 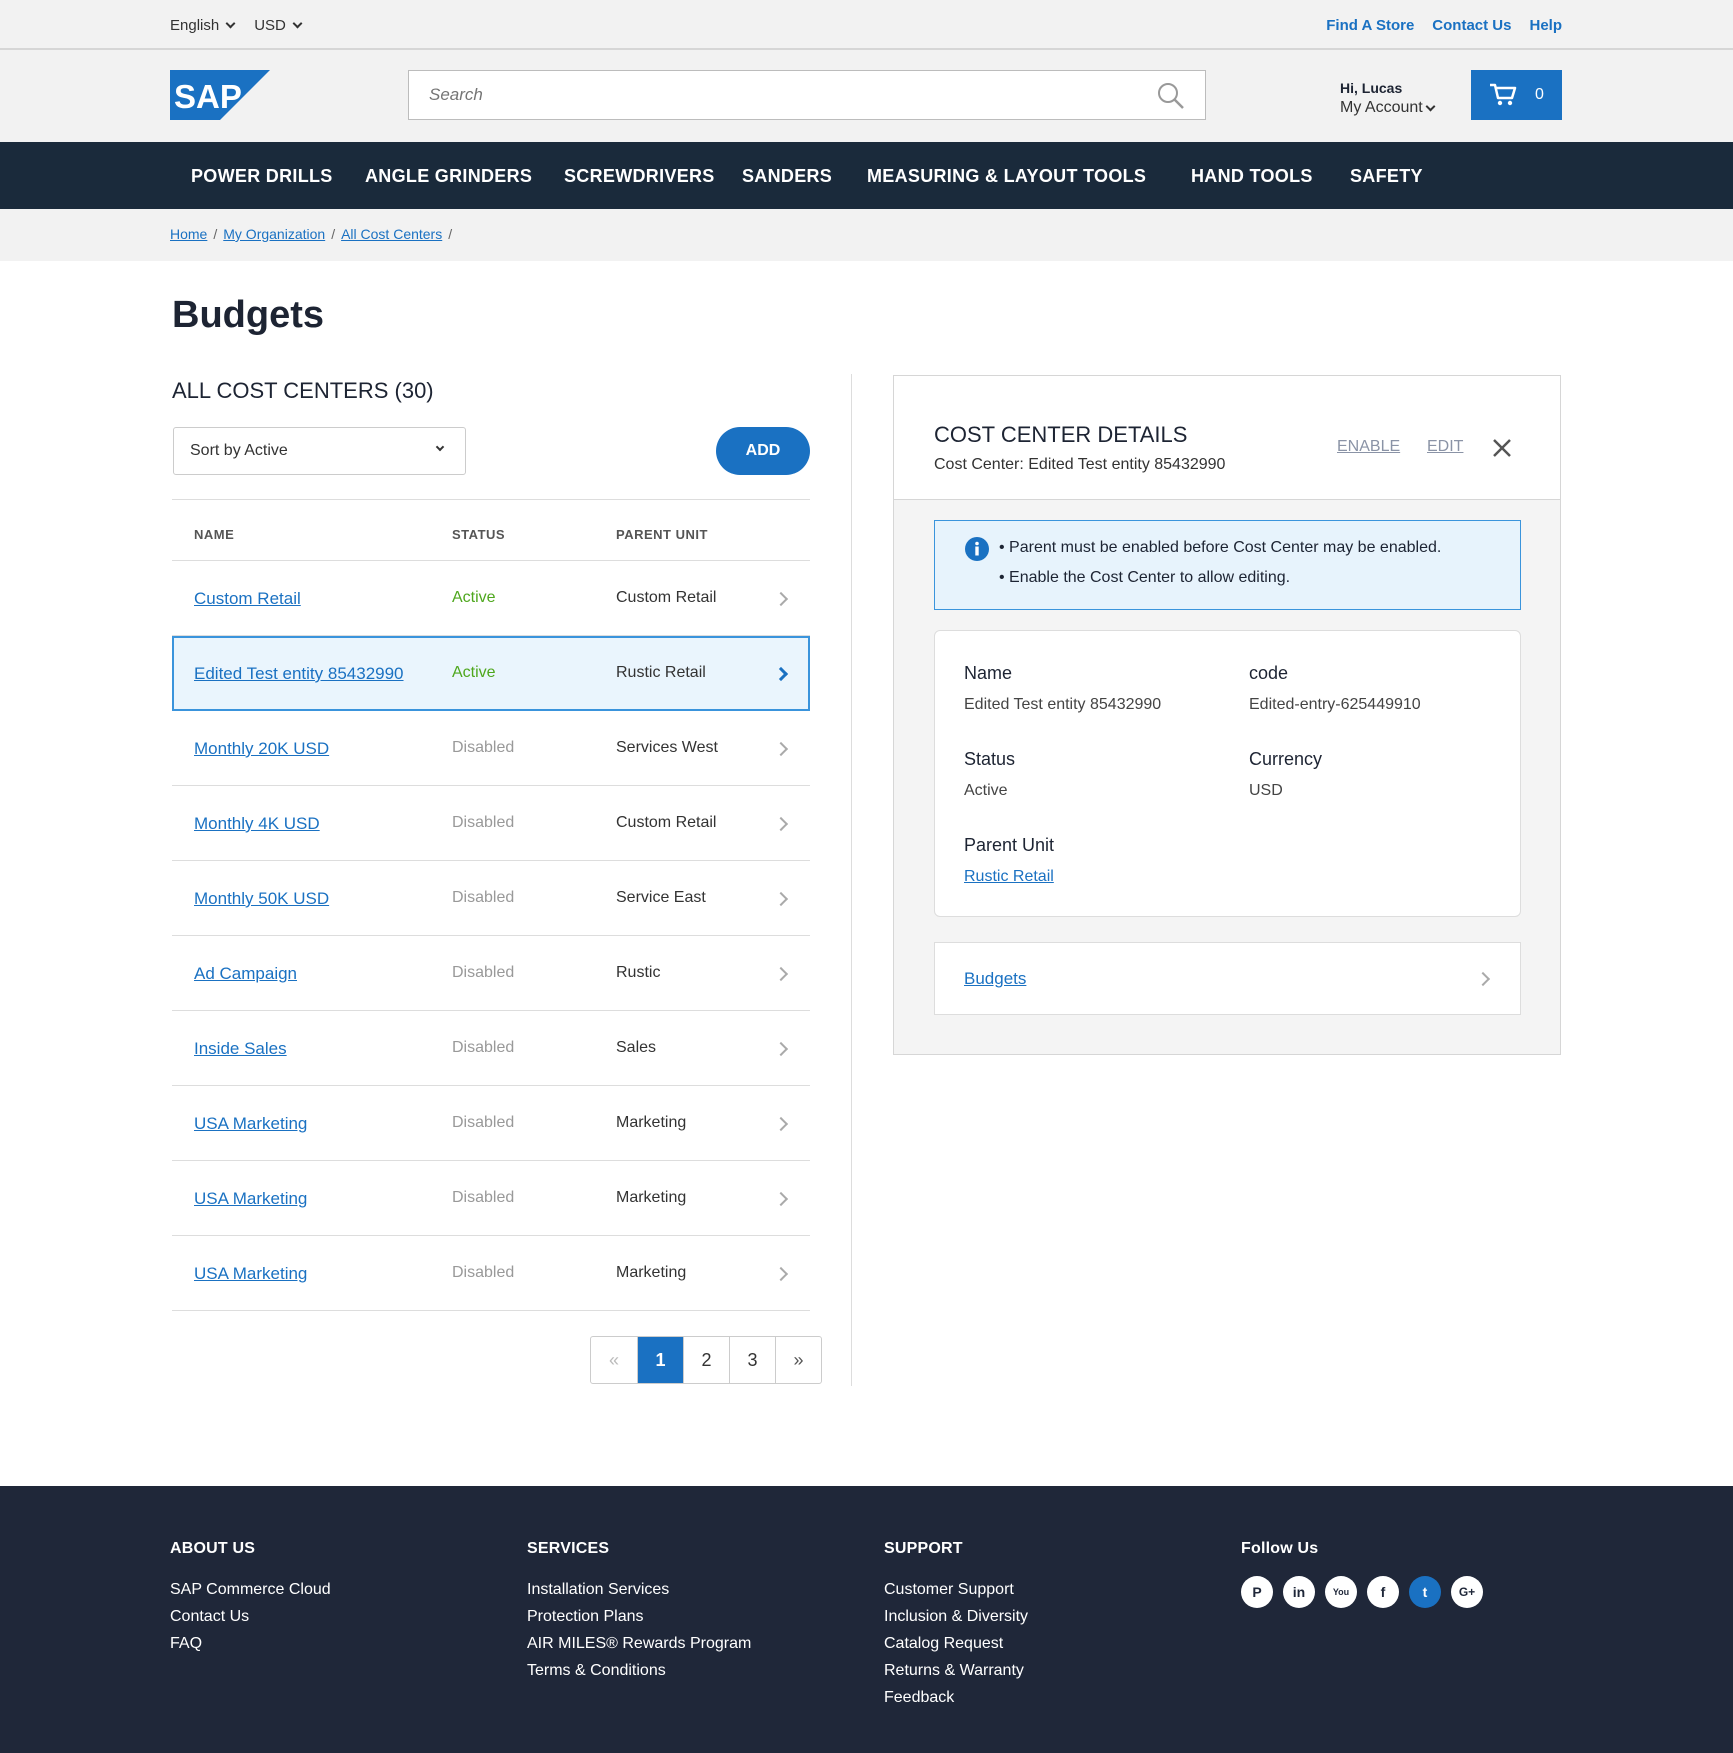 What do you see at coordinates (1368, 447) in the screenshot?
I see `enable-button: ENABLE` at bounding box center [1368, 447].